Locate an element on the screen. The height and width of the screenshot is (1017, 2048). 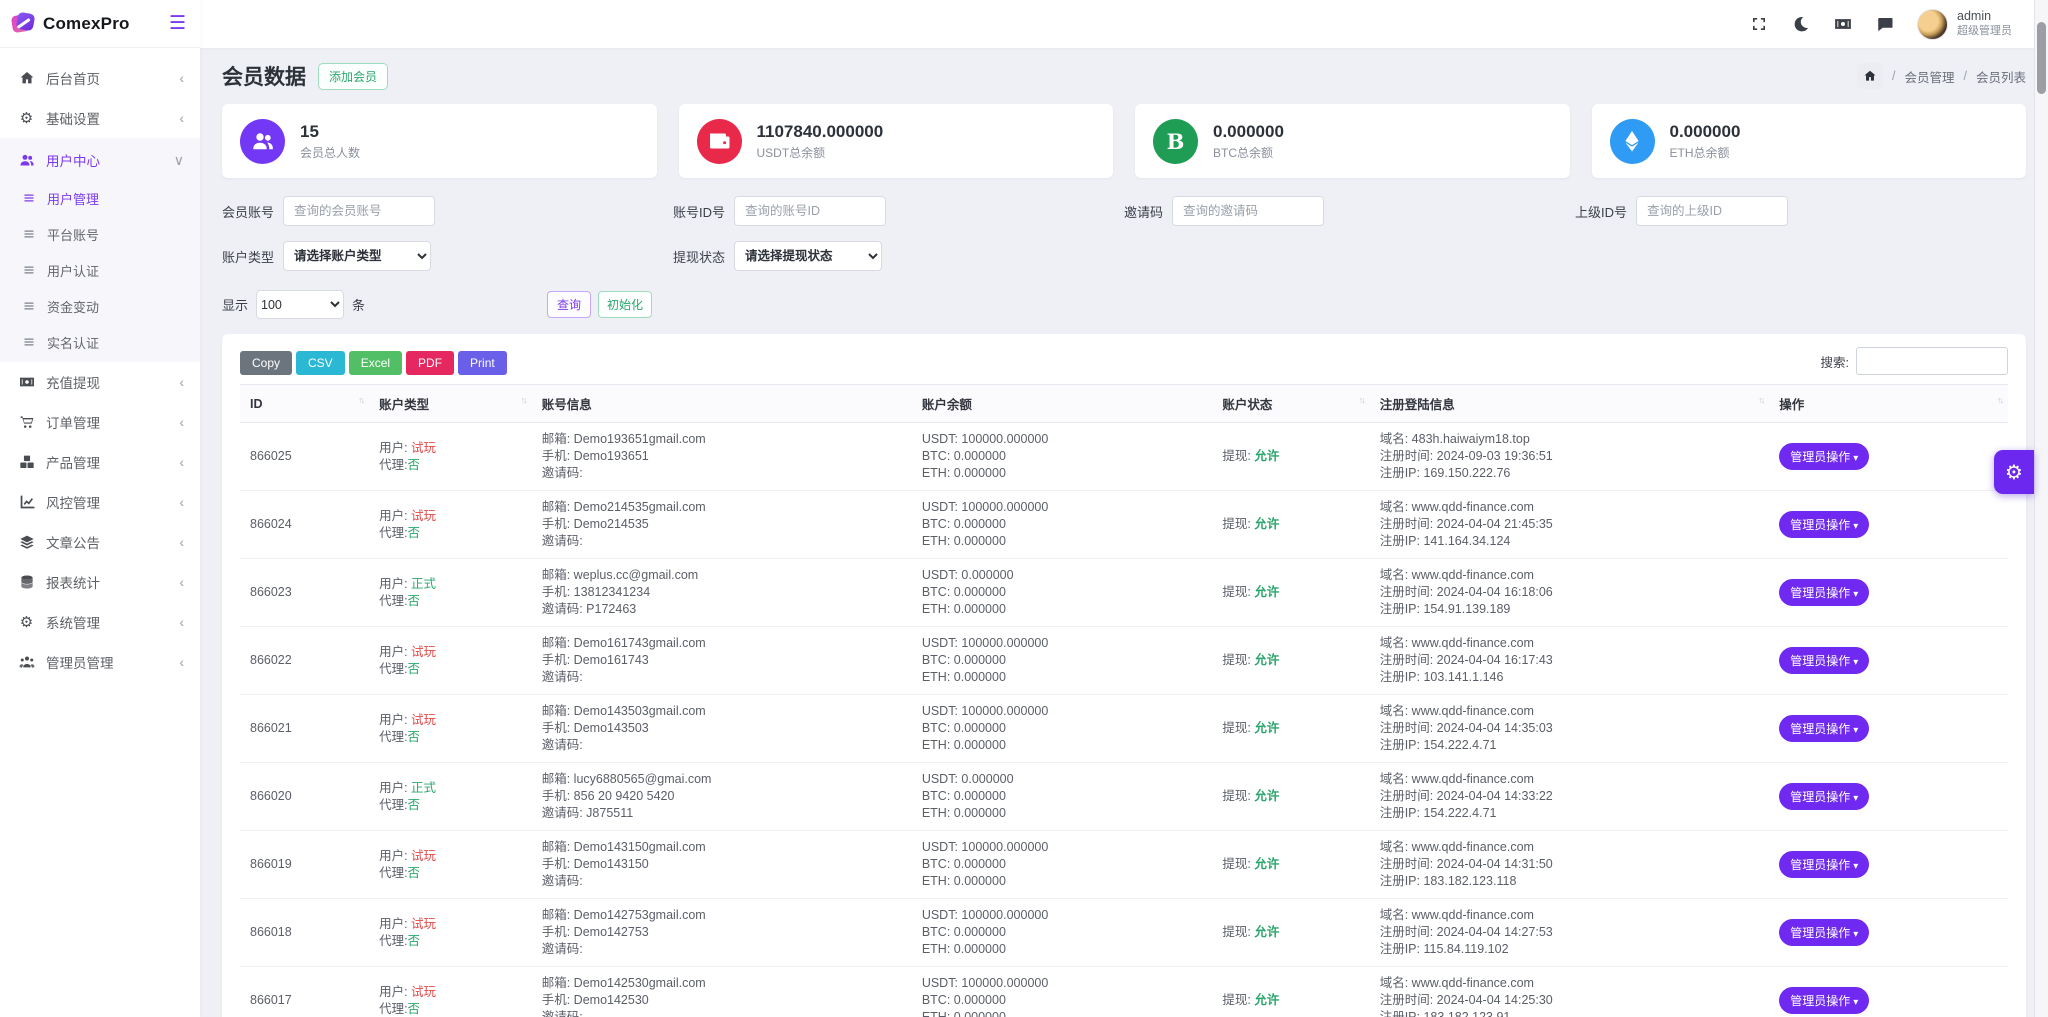
users-icon is located at coordinates (26, 160).